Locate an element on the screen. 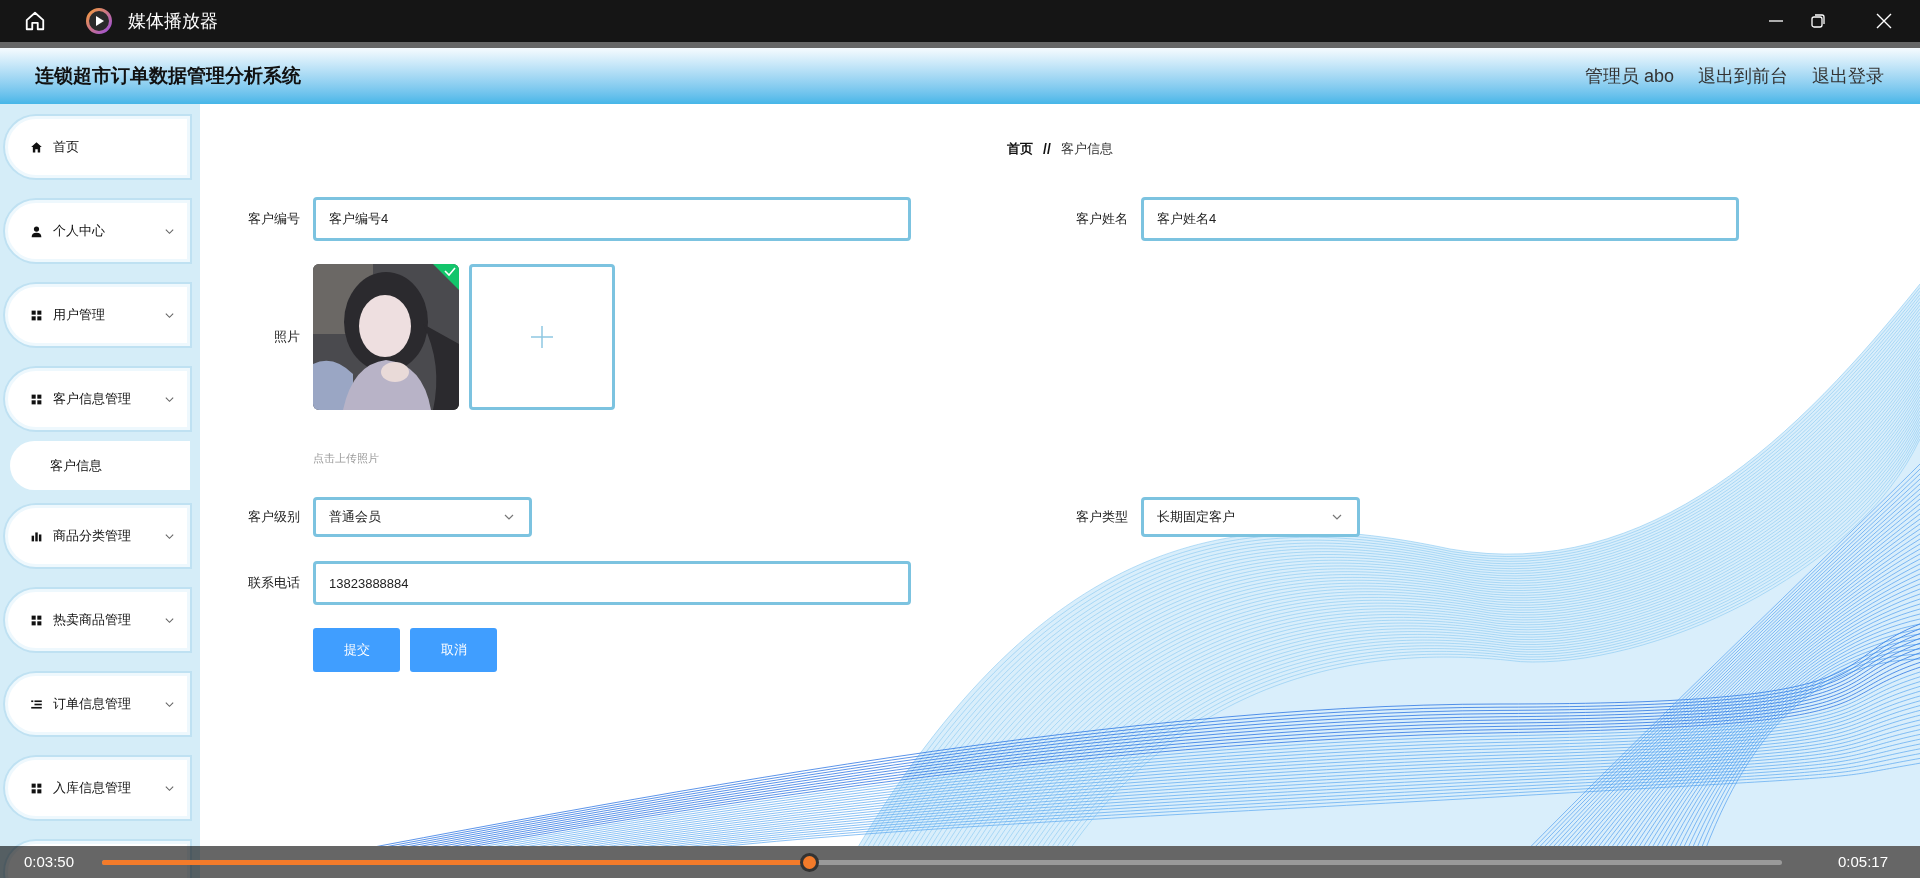 The width and height of the screenshot is (1920, 878). upload-hint: 点击上传照片 is located at coordinates (346, 458).